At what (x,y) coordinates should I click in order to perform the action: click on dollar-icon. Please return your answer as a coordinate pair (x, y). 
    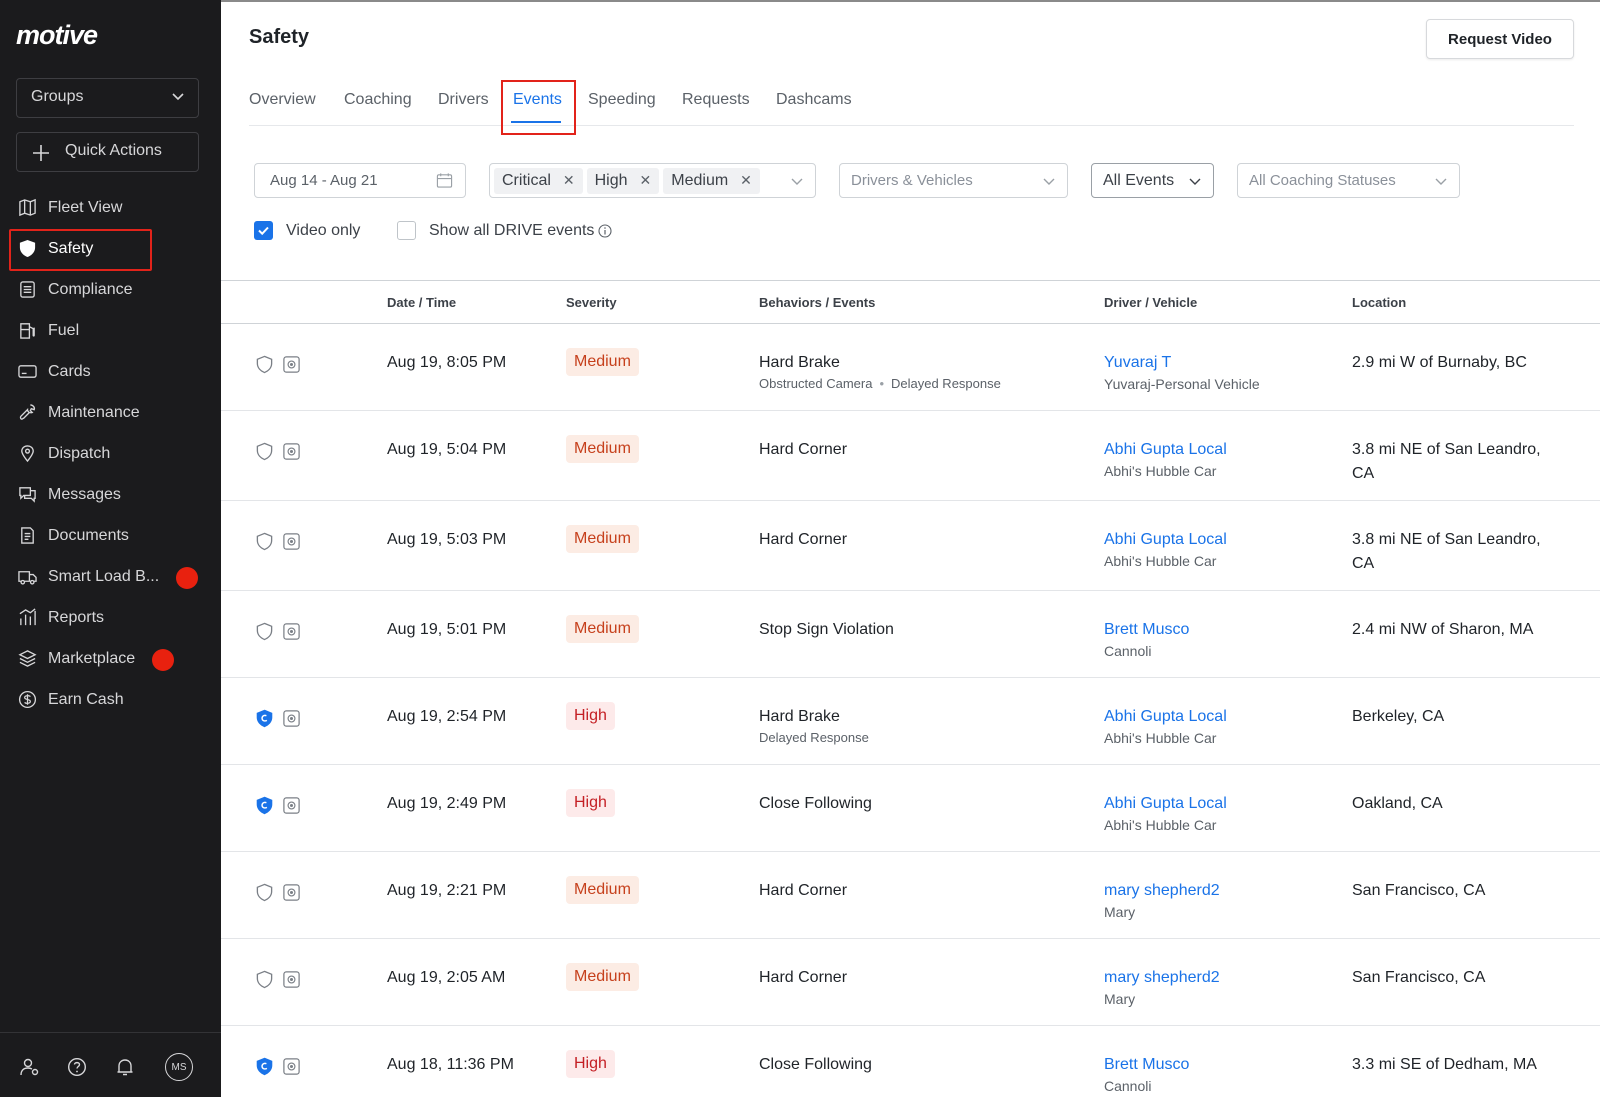
    Looking at the image, I should click on (27, 699).